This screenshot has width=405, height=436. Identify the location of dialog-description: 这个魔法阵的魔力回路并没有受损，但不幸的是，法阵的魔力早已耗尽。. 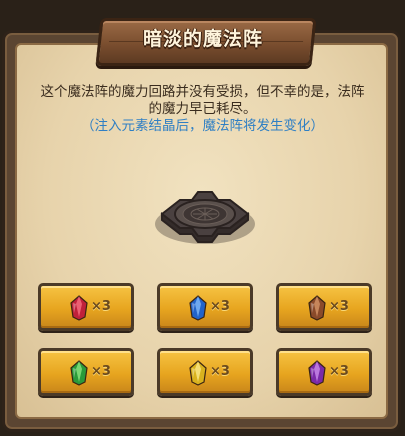
(202, 100).